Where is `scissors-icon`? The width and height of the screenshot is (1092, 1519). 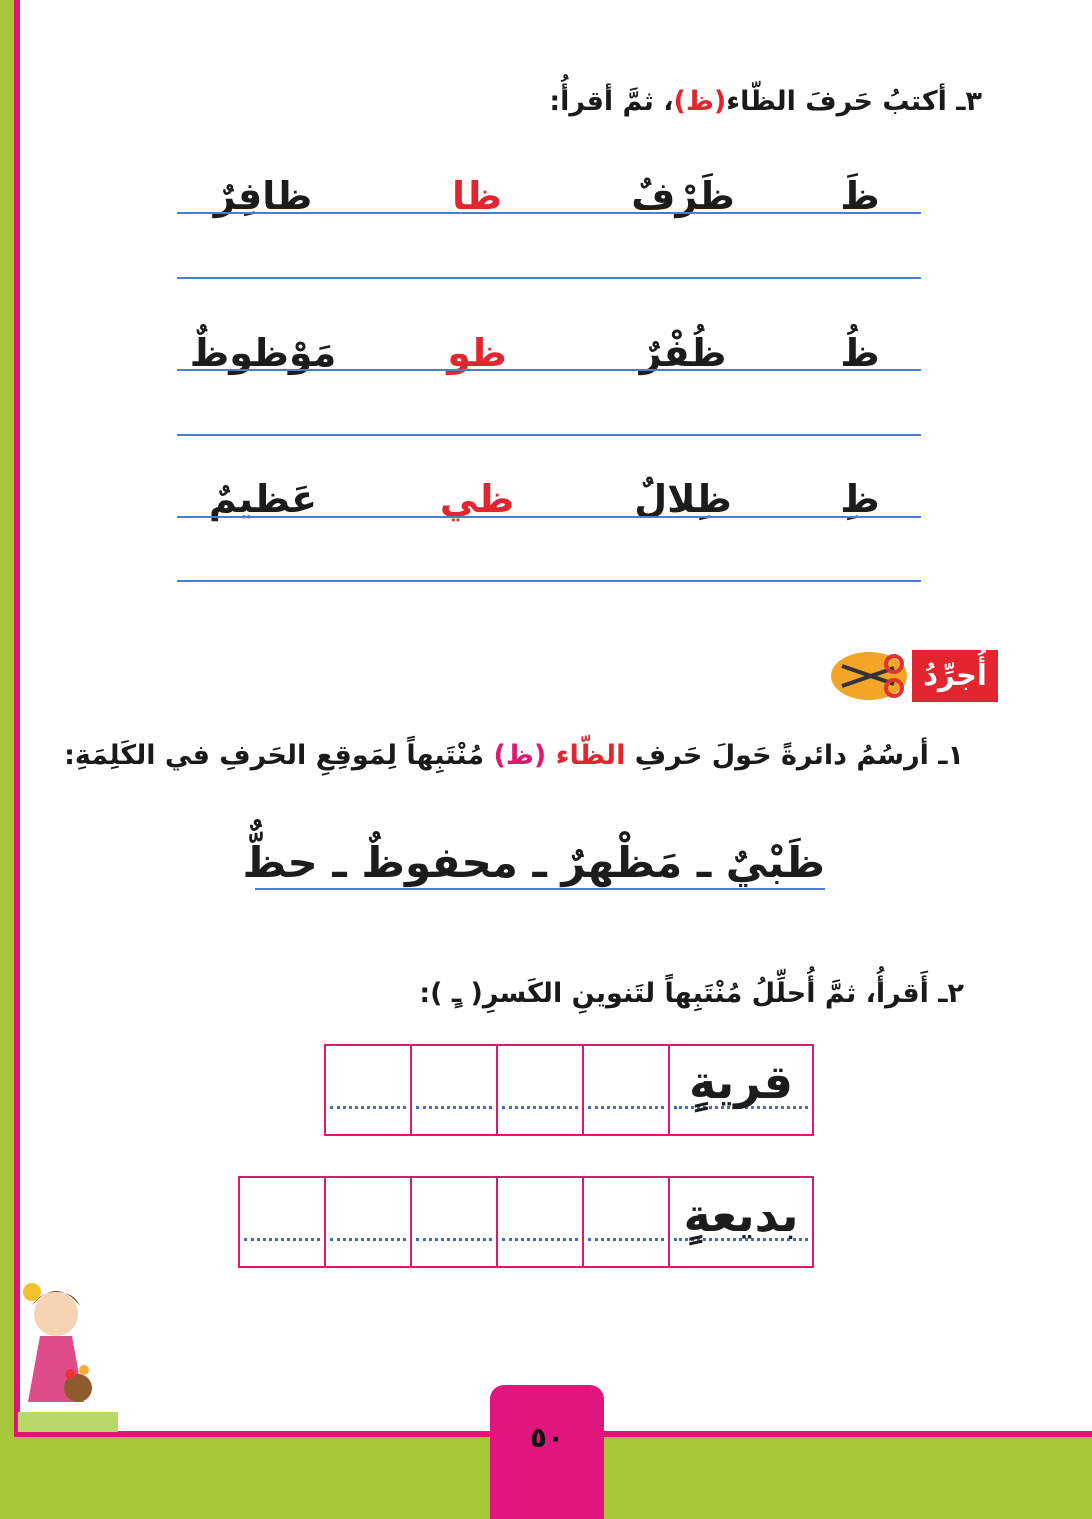 scissors-icon is located at coordinates (869, 676).